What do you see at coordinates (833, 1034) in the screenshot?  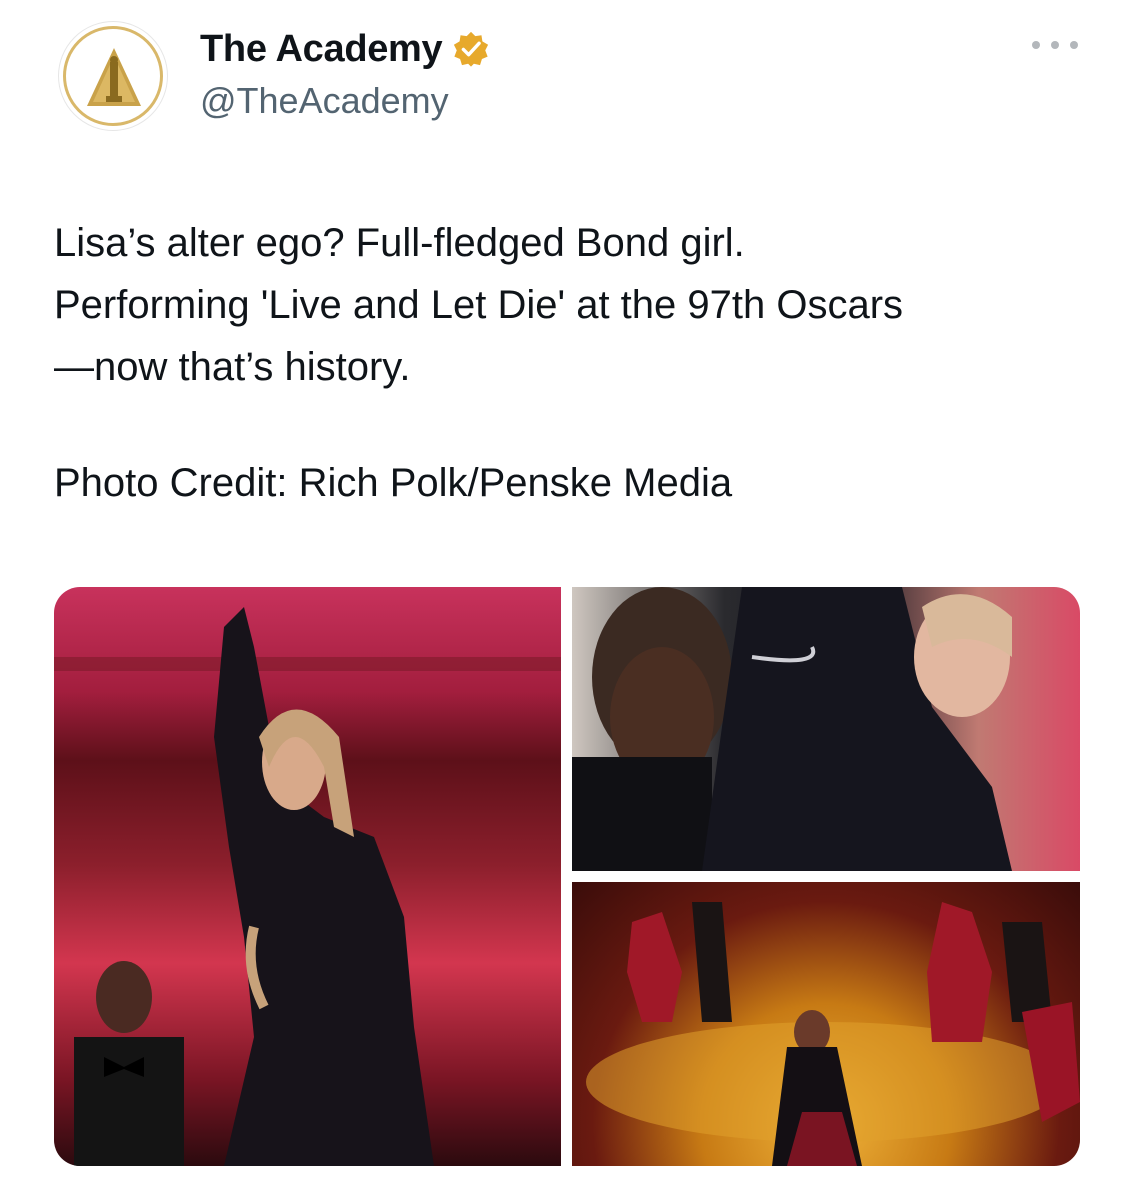 I see `stage-silhouette` at bounding box center [833, 1034].